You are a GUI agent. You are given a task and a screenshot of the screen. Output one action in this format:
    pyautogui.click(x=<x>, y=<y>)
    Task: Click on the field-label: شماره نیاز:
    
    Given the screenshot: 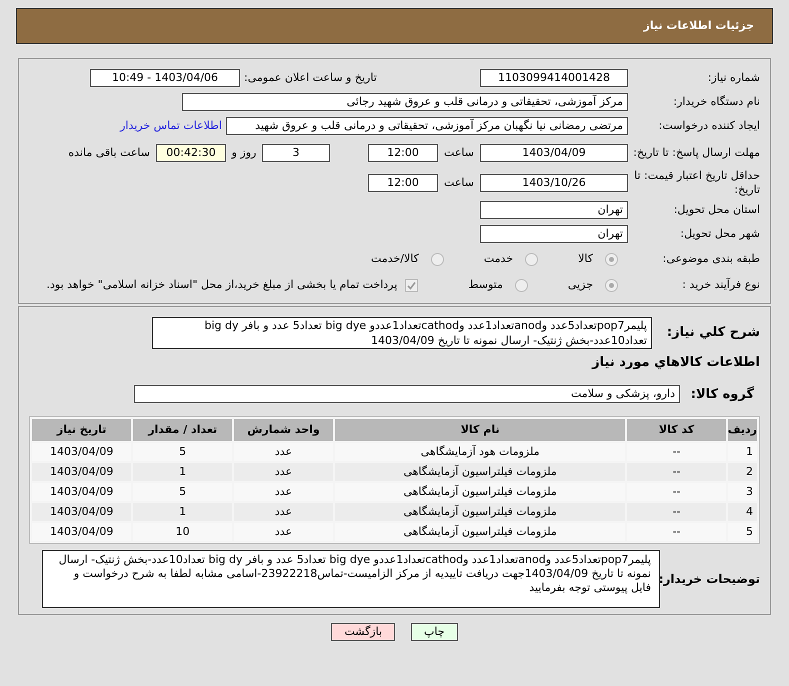 What is the action you would take?
    pyautogui.click(x=734, y=78)
    